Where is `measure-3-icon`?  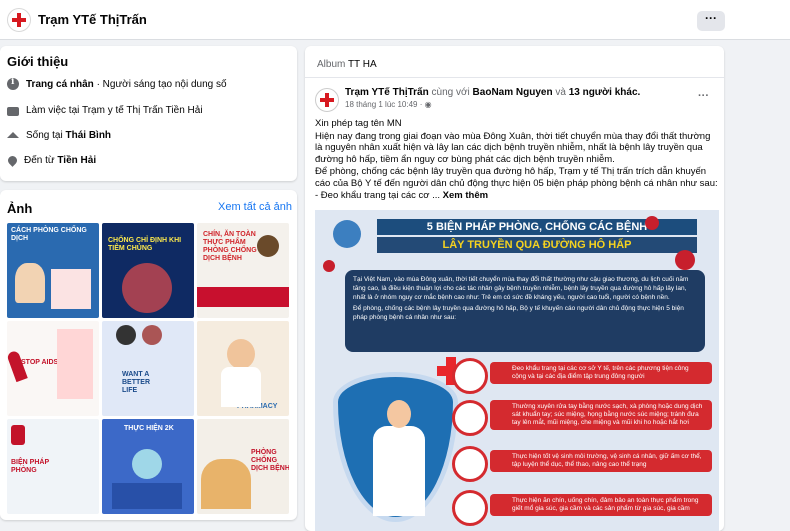
measure-3-icon is located at coordinates (470, 464).